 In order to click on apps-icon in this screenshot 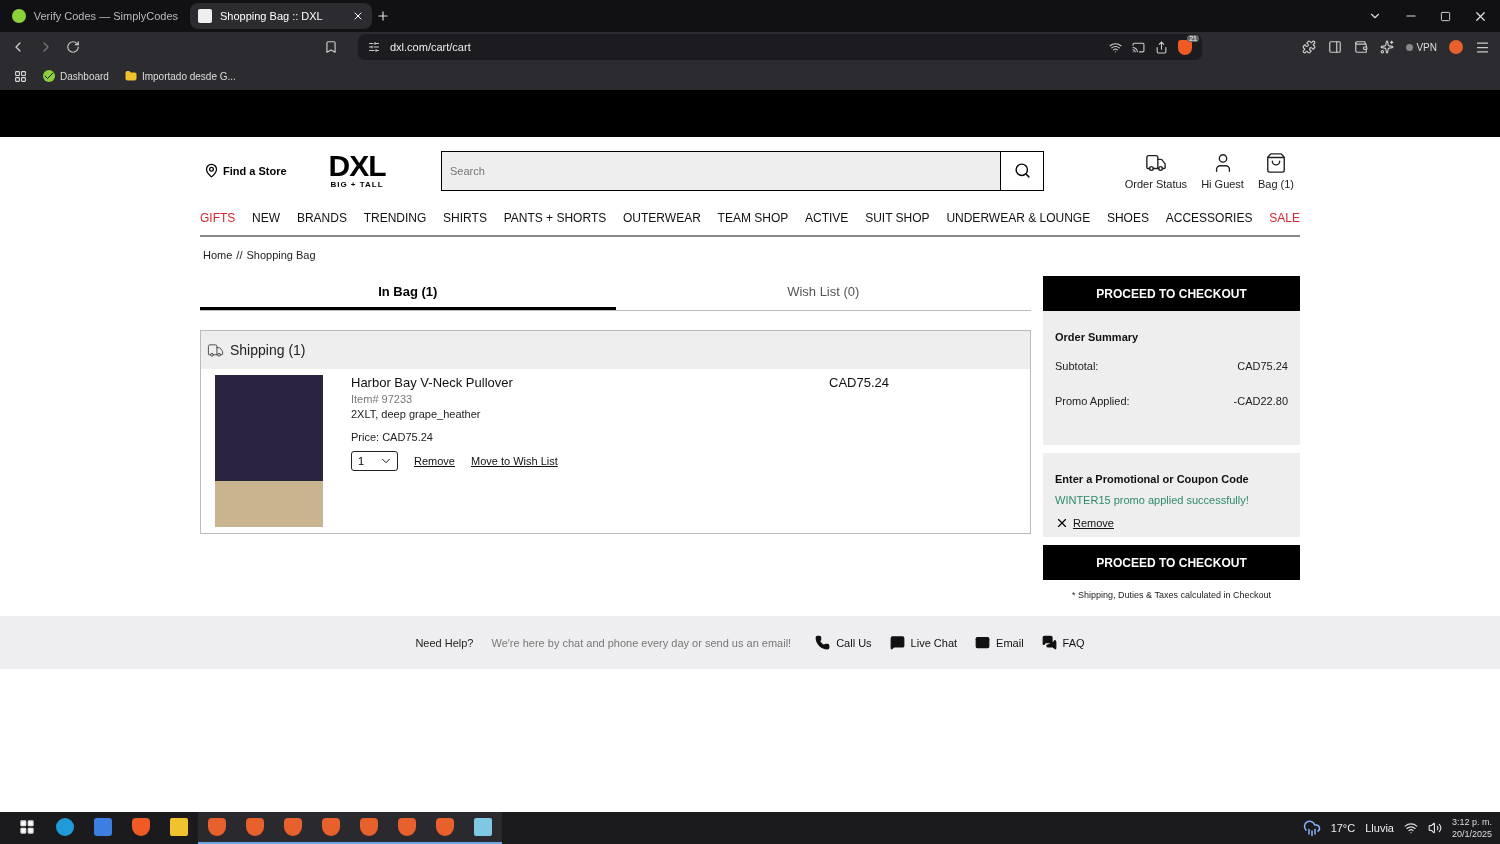, I will do `click(20, 76)`.